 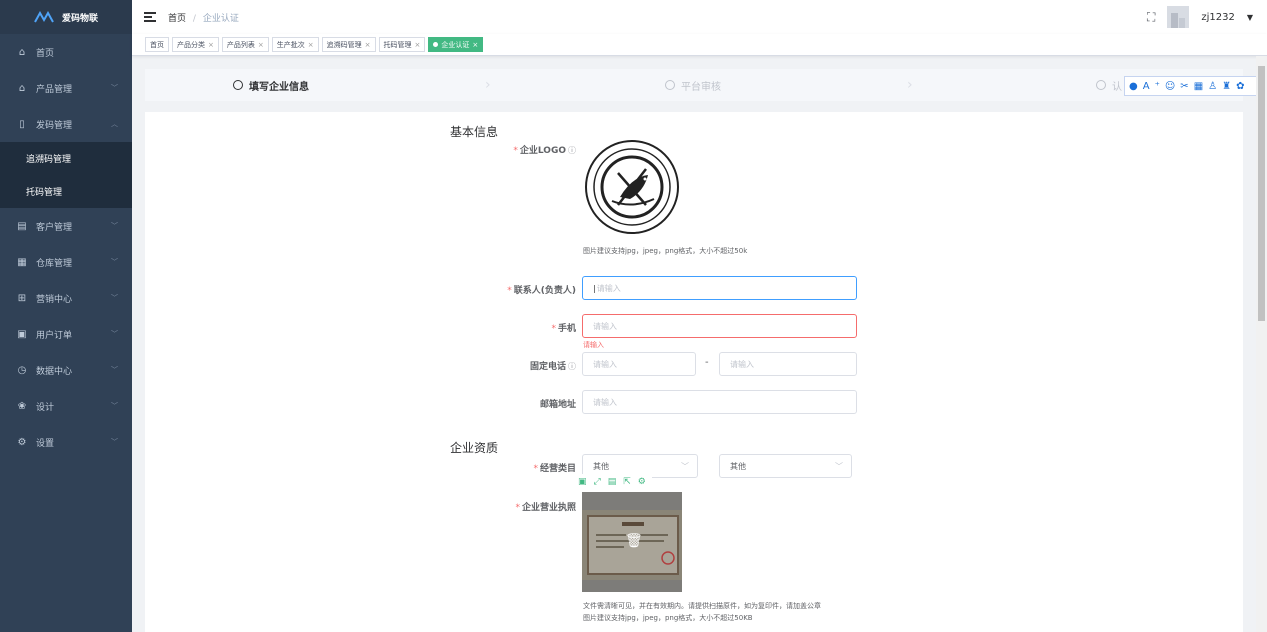 I want to click on contact-input: | 请输入, so click(x=719, y=288).